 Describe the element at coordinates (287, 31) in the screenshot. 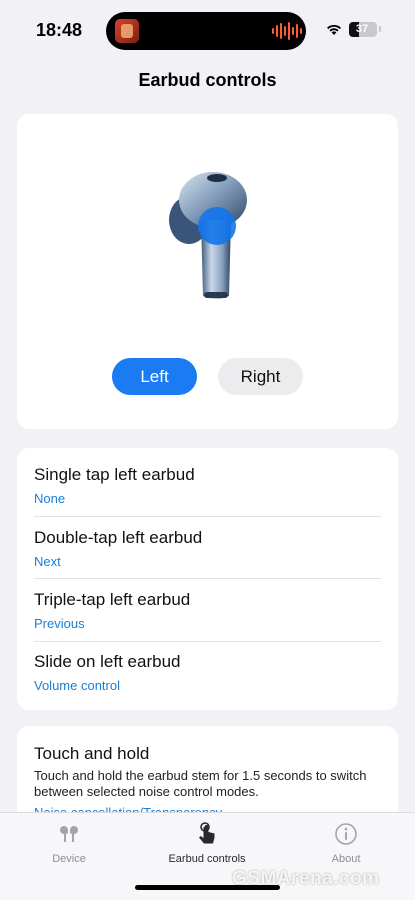

I see `audio-waveform-icon` at that location.